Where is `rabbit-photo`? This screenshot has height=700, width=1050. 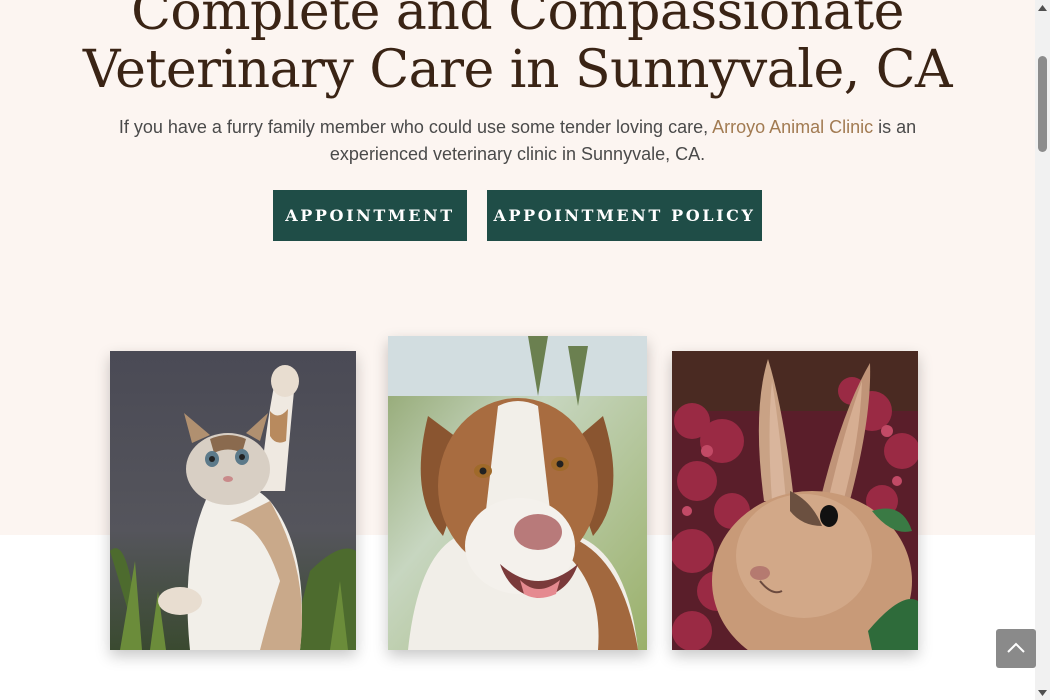
rabbit-photo is located at coordinates (795, 500).